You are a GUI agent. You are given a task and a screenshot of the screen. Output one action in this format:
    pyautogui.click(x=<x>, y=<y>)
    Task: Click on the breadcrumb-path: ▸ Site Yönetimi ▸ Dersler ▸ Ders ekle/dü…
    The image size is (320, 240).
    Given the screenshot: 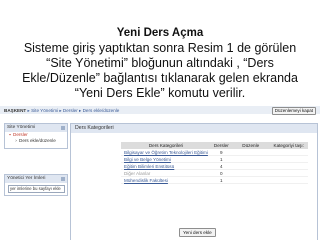 What is the action you would take?
    pyautogui.click(x=72, y=110)
    